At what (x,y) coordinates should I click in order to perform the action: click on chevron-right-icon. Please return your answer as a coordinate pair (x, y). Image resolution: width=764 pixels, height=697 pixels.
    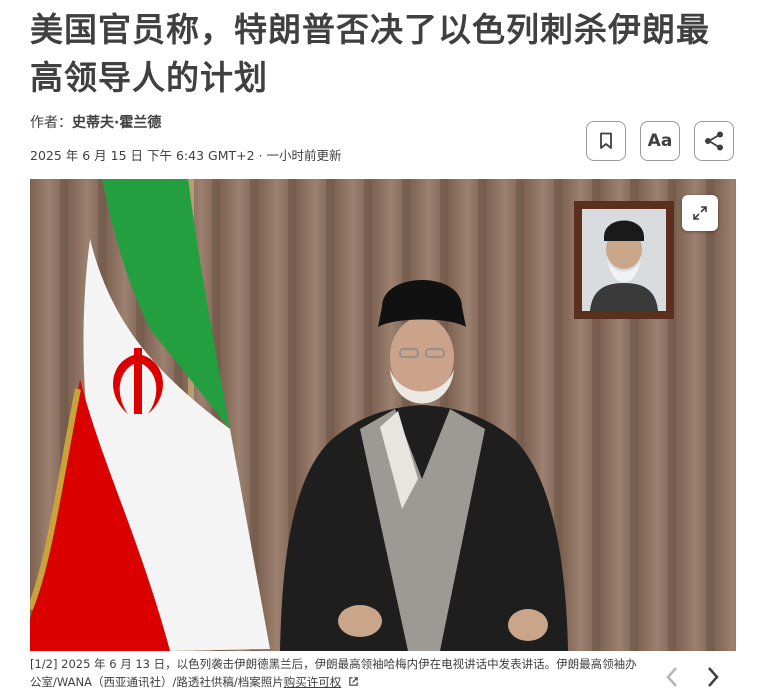
    Looking at the image, I should click on (713, 677).